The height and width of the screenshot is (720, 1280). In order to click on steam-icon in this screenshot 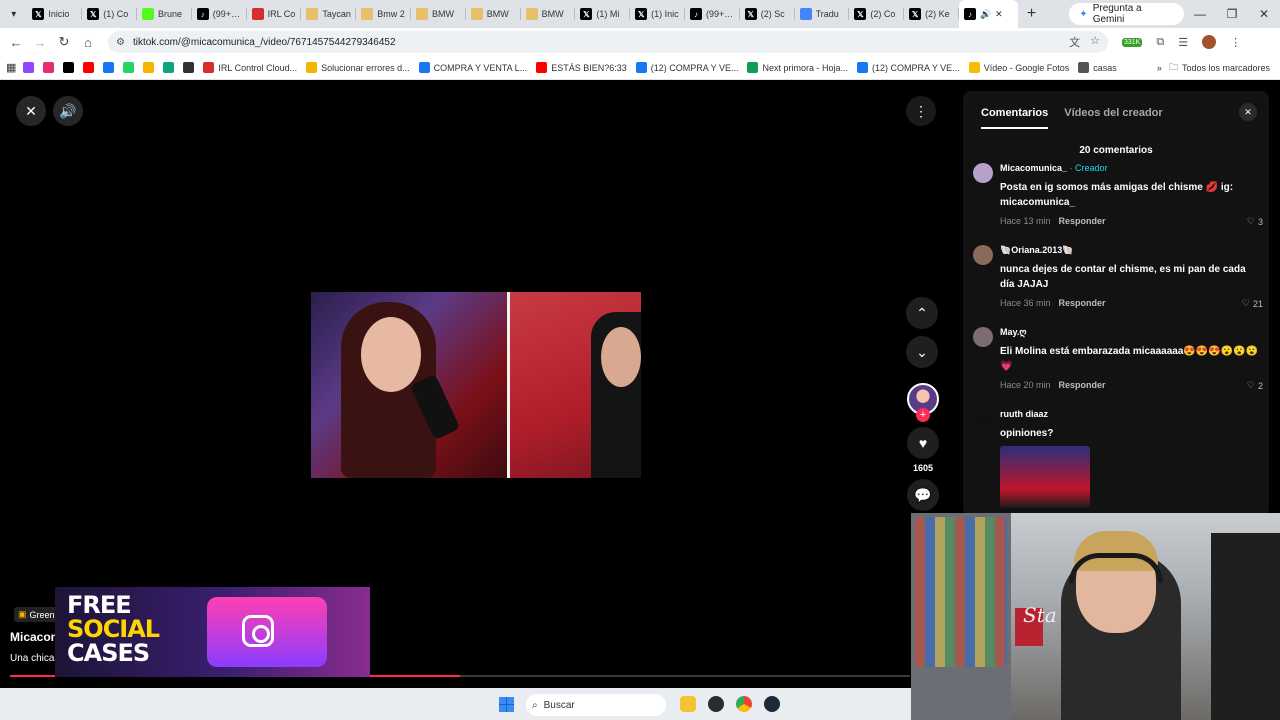, I will do `click(772, 704)`.